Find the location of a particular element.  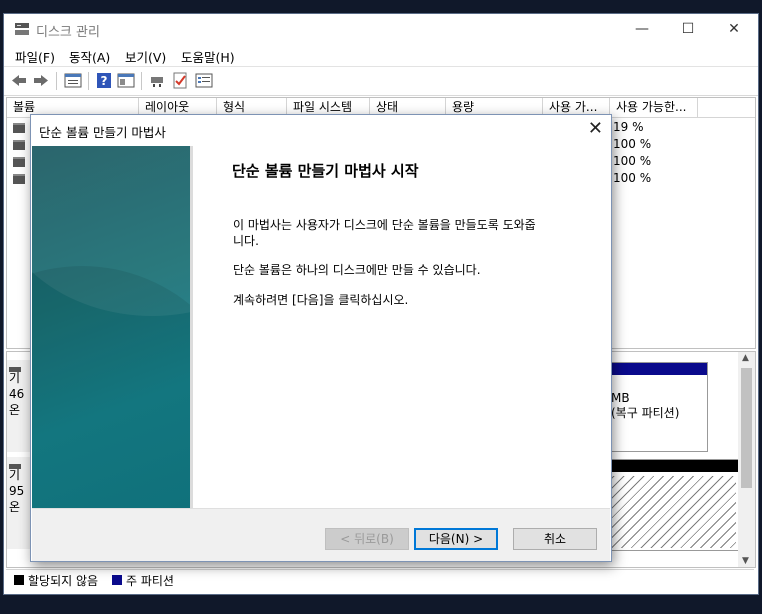

minimize-button: — is located at coordinates (642, 29).